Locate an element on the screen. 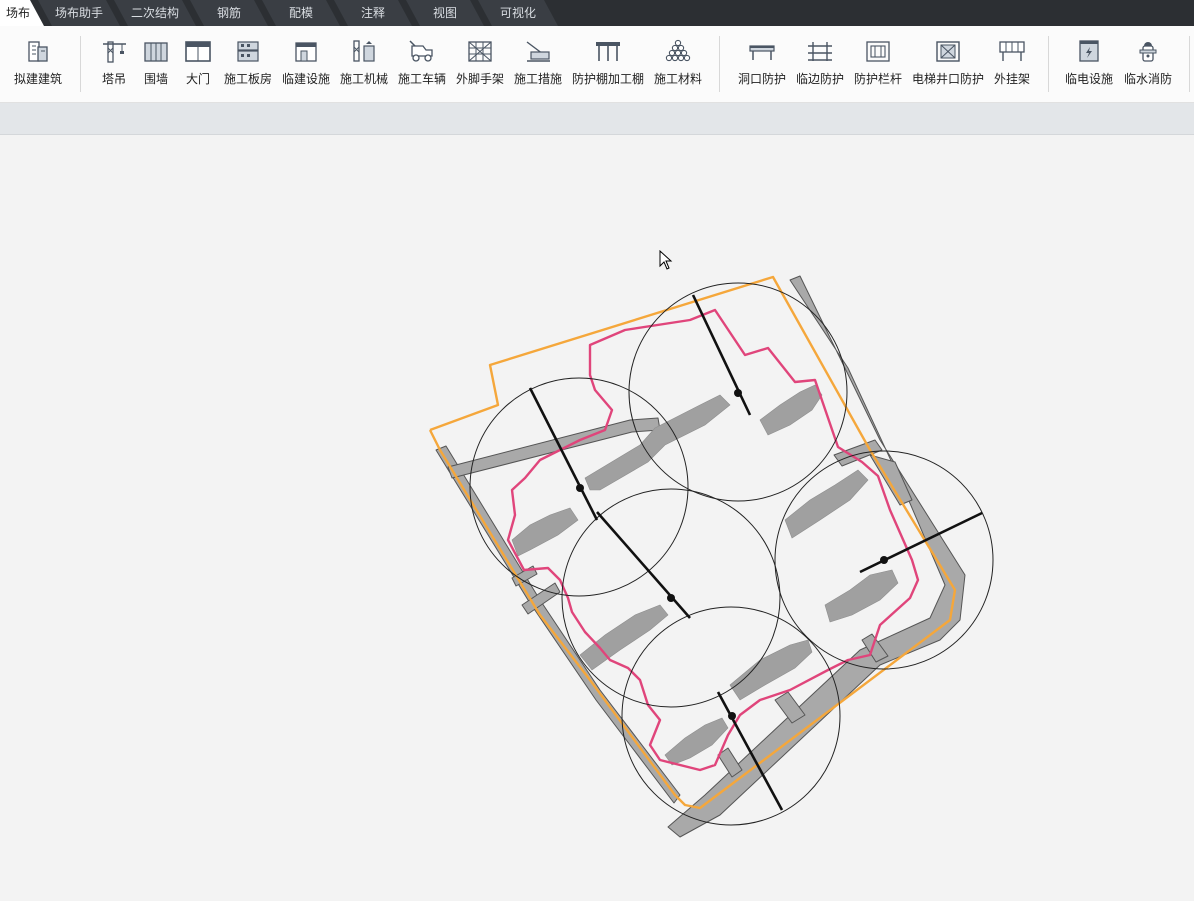  tool-label: 临水消防 is located at coordinates (1147, 79).